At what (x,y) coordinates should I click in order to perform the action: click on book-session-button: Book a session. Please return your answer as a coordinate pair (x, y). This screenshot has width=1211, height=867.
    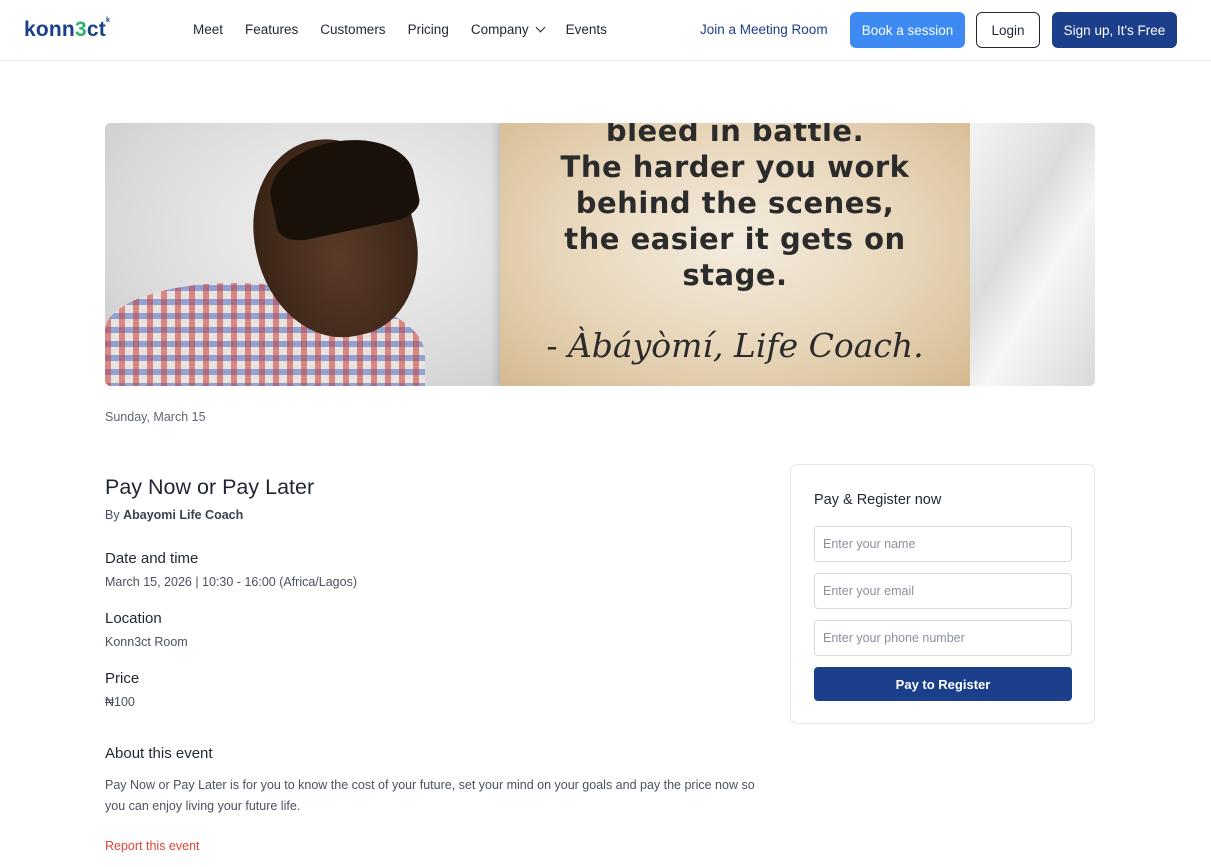
    Looking at the image, I should click on (907, 30).